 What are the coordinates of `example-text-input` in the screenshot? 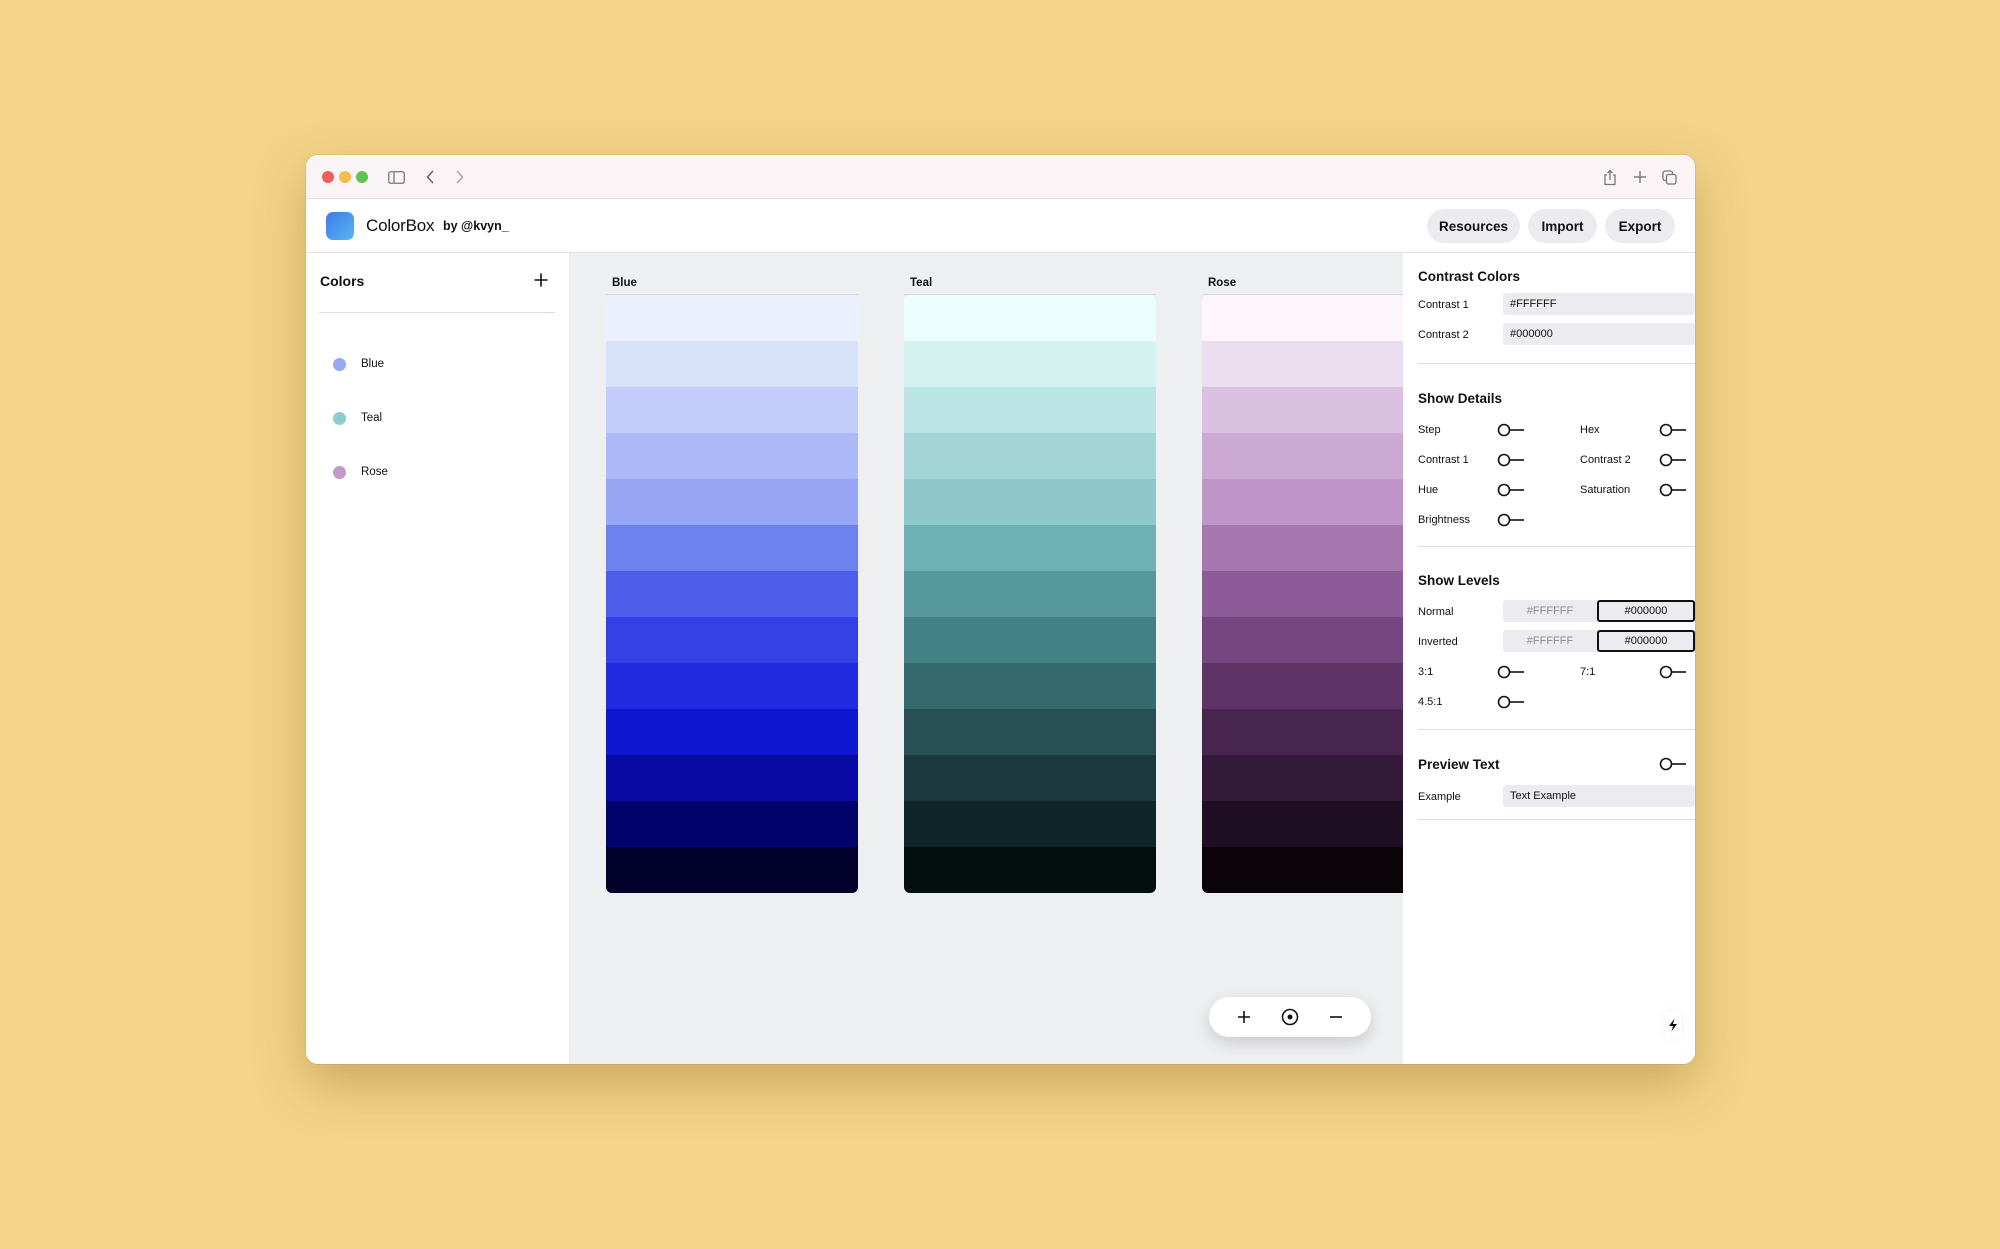 It's located at (1599, 796).